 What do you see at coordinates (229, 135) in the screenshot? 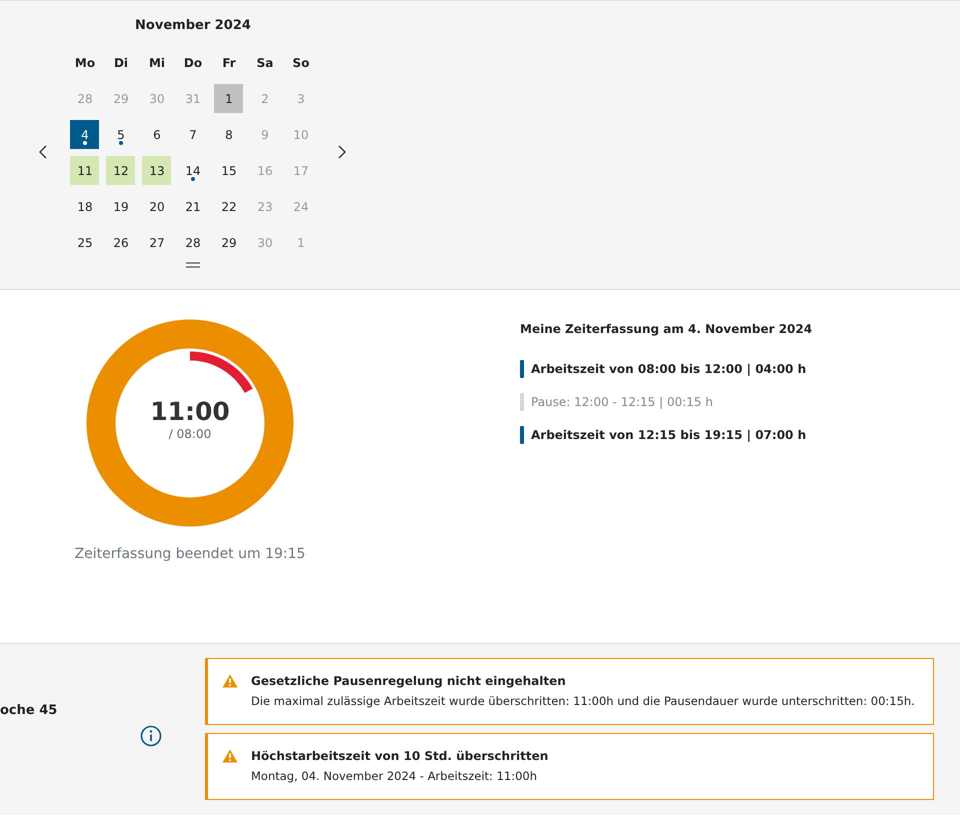
I see `calendar-day: 8` at bounding box center [229, 135].